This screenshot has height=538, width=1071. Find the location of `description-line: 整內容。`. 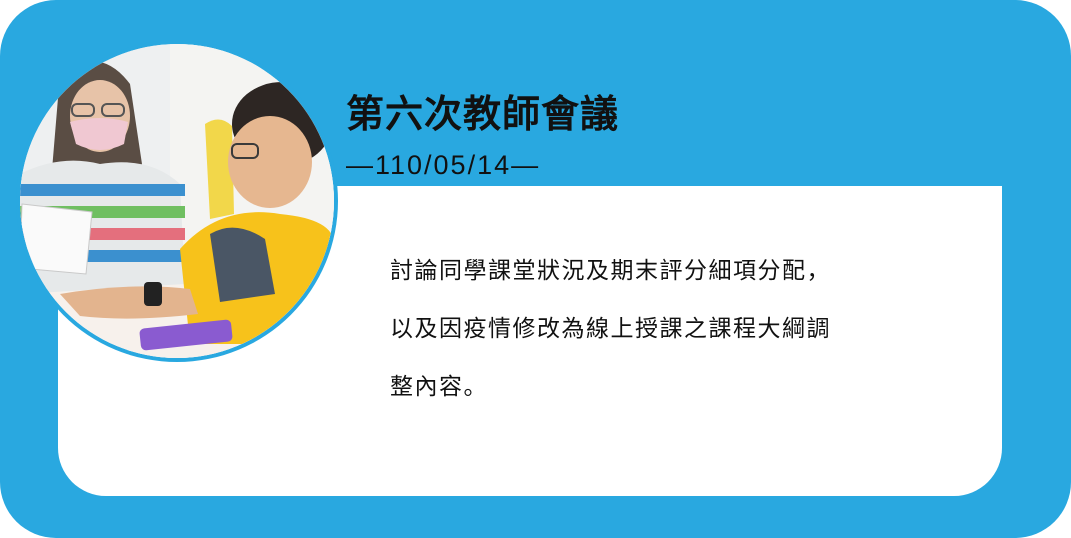

description-line: 整內容。 is located at coordinates (439, 387).